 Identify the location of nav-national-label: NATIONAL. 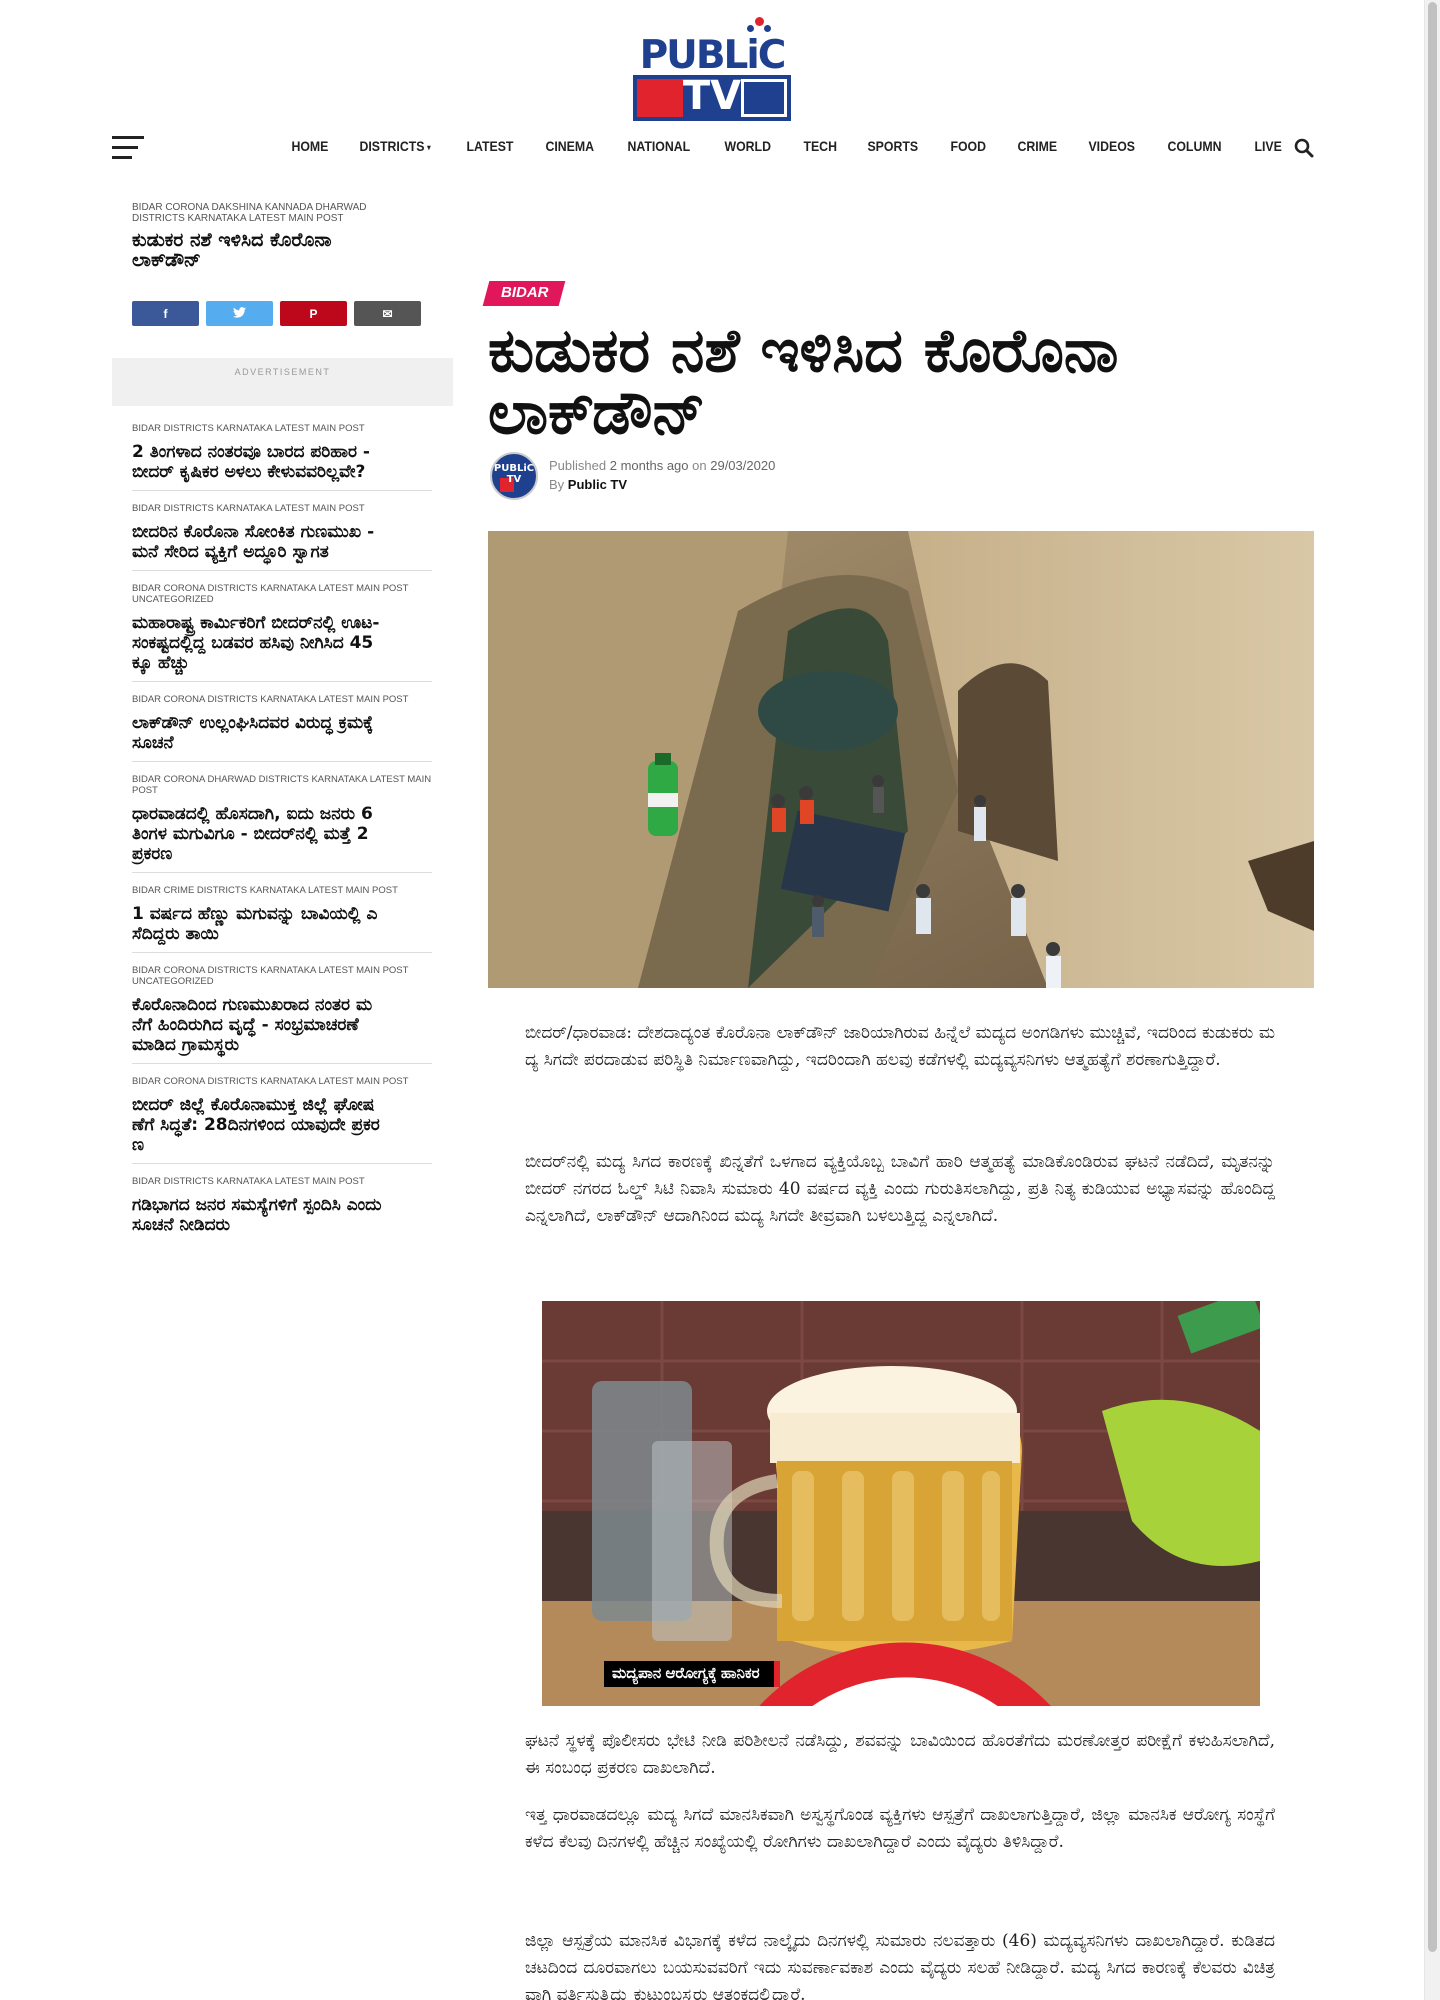
(658, 146).